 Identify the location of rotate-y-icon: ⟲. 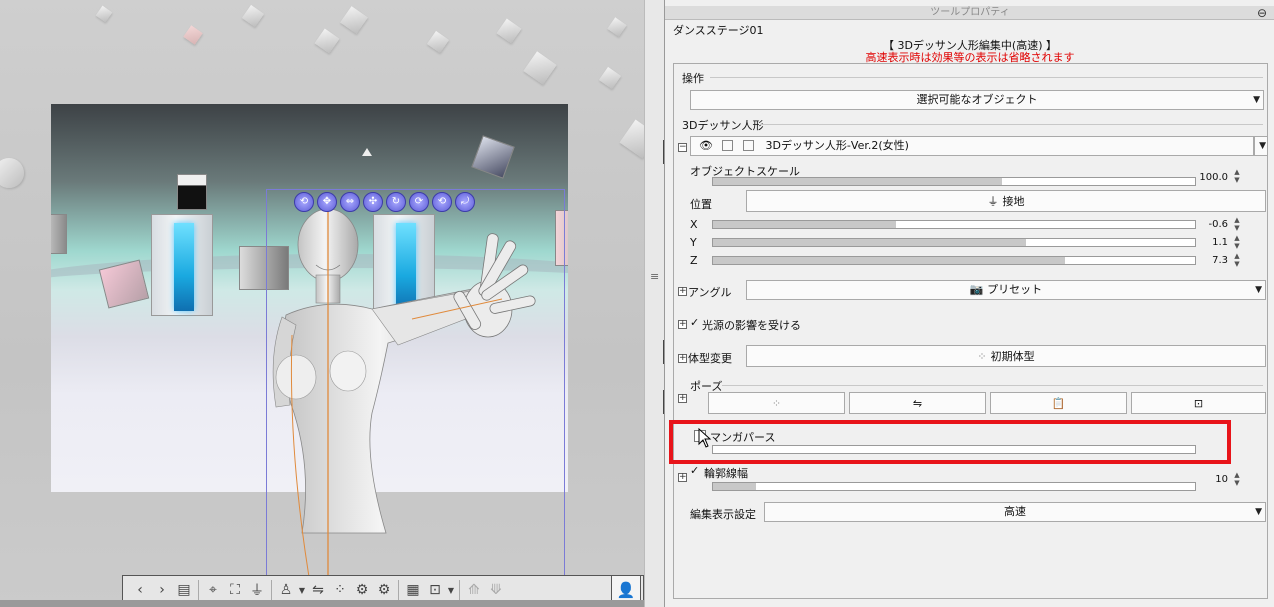
(442, 202).